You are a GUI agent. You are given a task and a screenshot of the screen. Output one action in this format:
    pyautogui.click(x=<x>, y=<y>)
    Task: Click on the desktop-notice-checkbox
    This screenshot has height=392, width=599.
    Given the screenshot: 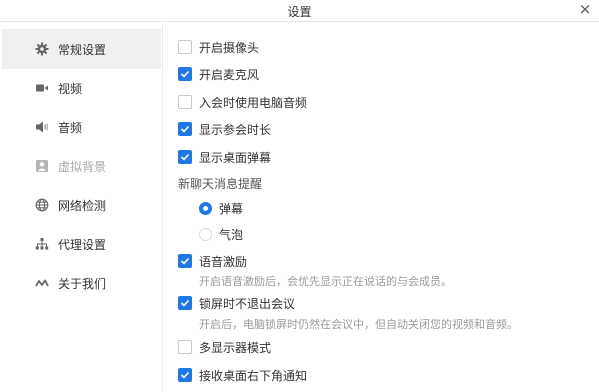 What is the action you would take?
    pyautogui.click(x=185, y=375)
    